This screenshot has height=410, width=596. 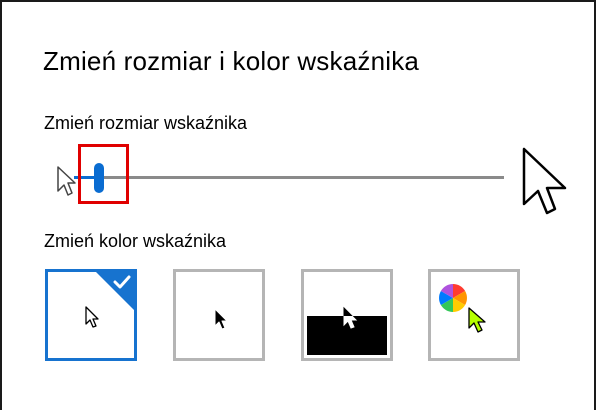 I want to click on pointer-size-slider, so click(x=290, y=178).